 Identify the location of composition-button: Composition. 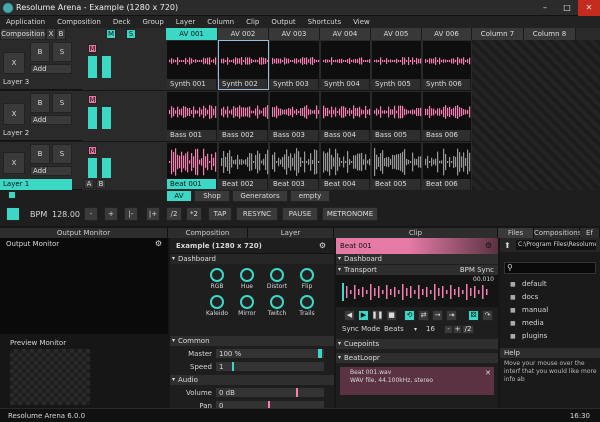
(23, 34).